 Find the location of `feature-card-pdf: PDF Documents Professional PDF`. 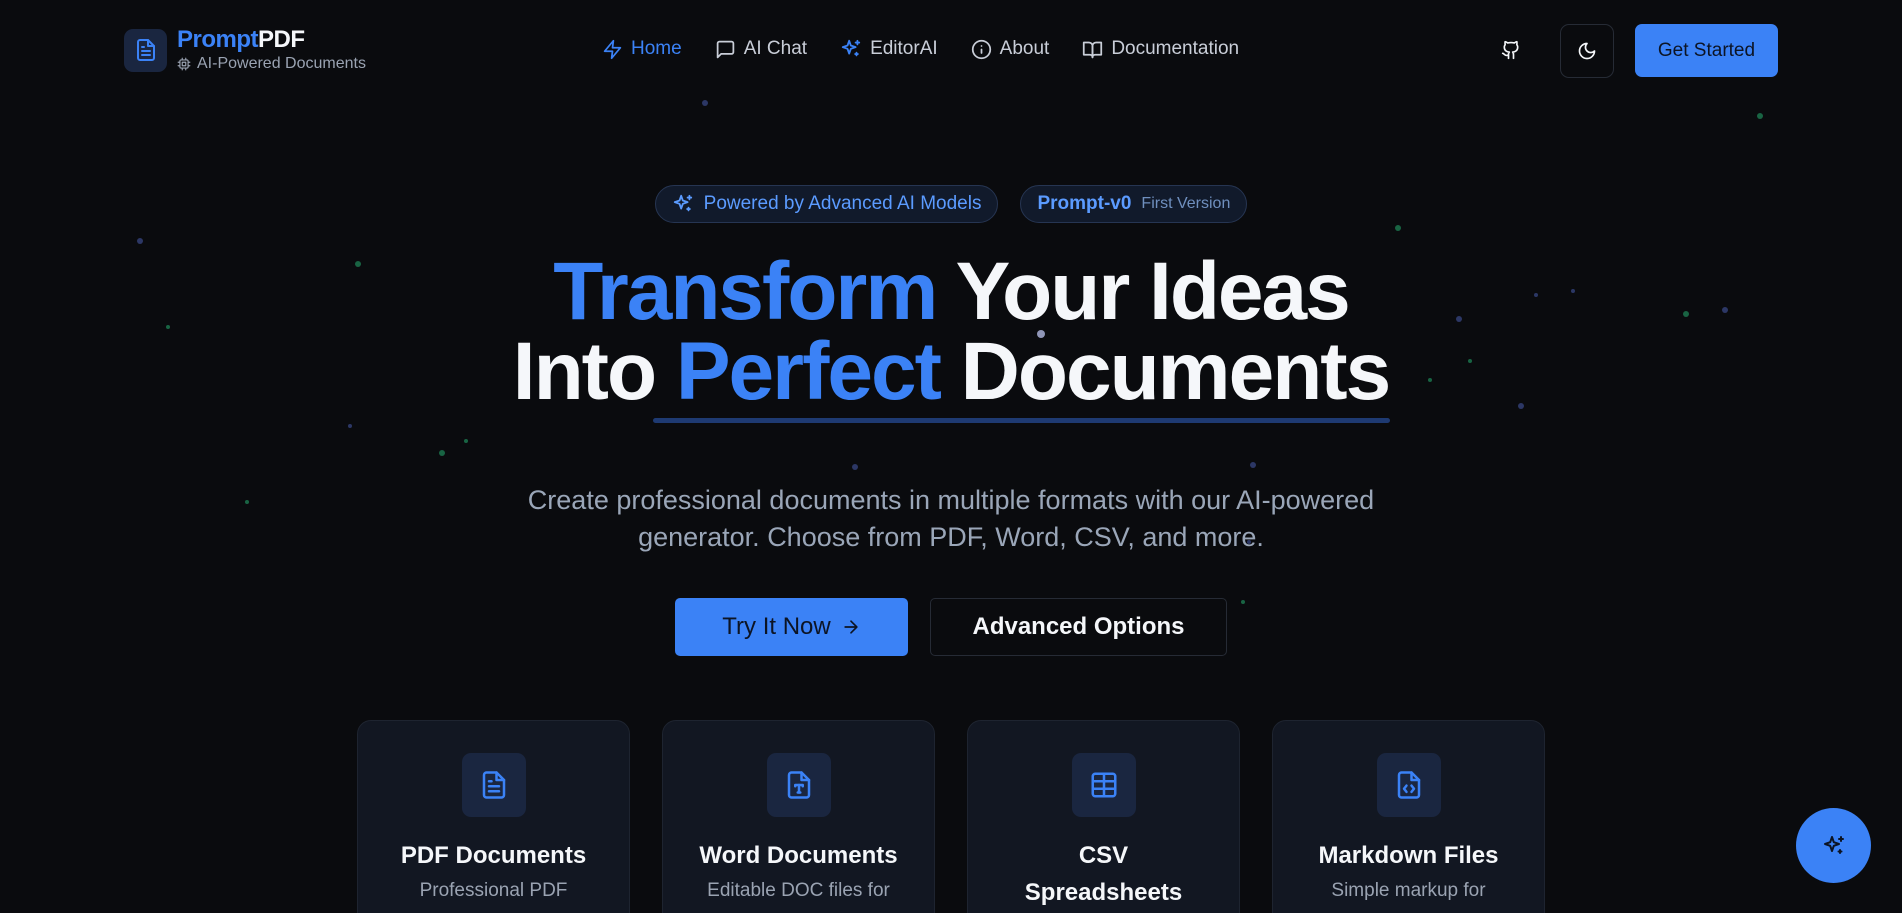

feature-card-pdf: PDF Documents Professional PDF is located at coordinates (493, 816).